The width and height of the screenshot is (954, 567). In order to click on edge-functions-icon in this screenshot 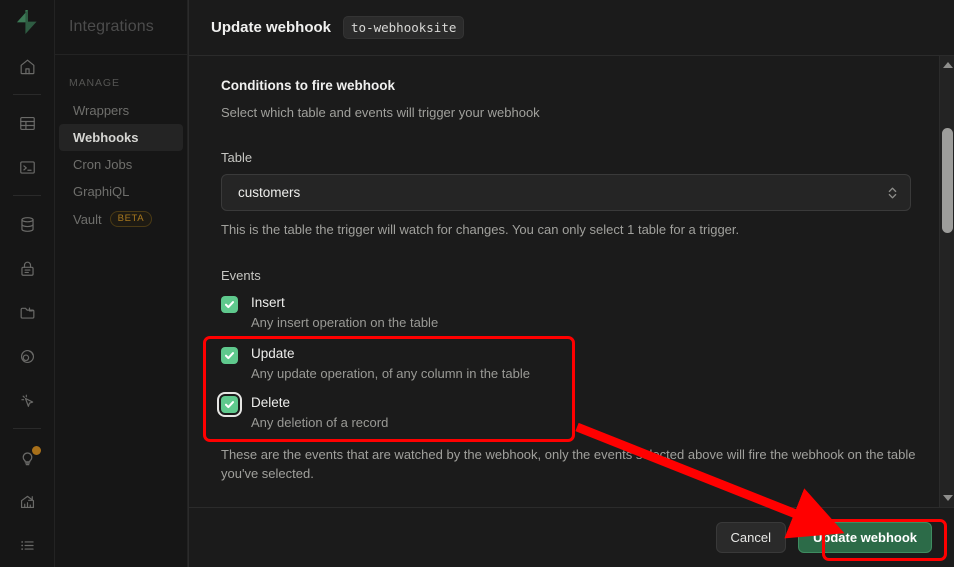, I will do `click(27, 356)`.